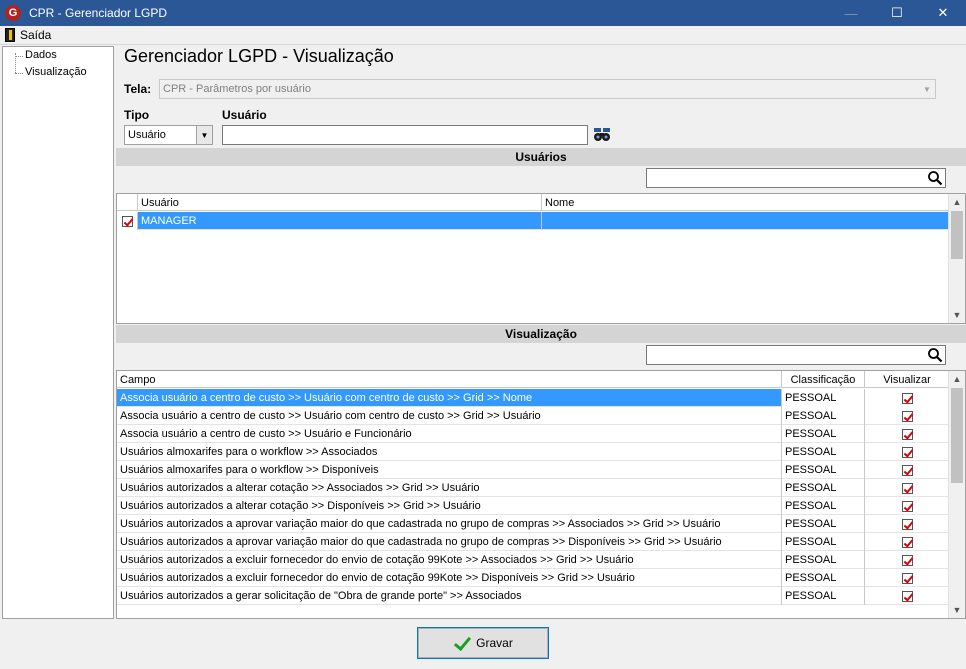 This screenshot has width=966, height=669. I want to click on tipo-label: Tipo, so click(137, 115).